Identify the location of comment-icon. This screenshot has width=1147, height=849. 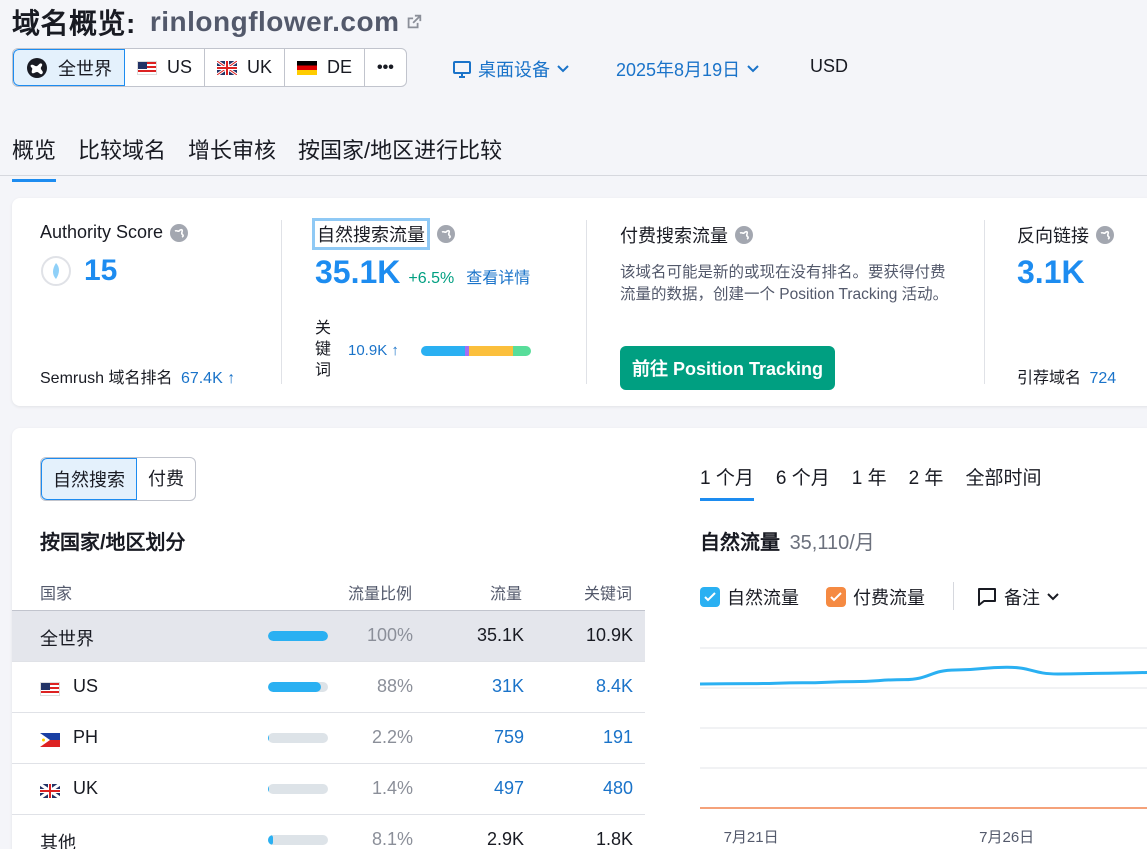
(987, 597).